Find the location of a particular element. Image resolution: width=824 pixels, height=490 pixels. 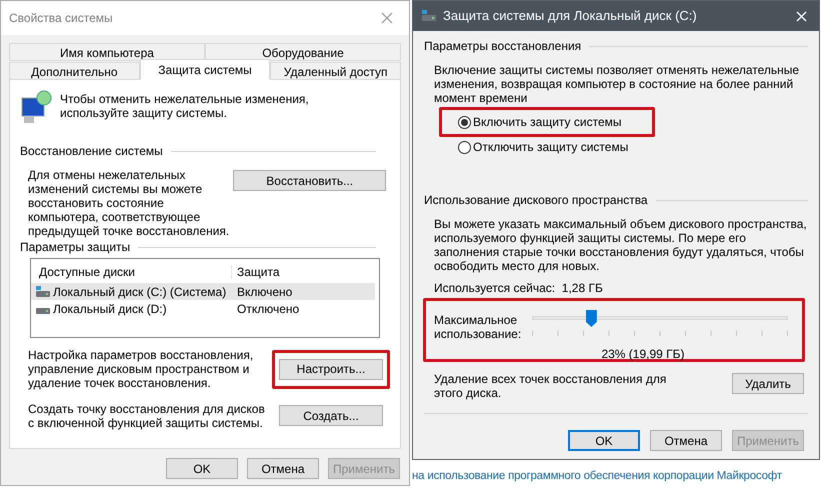

drive-name: Локальный диск (D:) is located at coordinates (110, 309).